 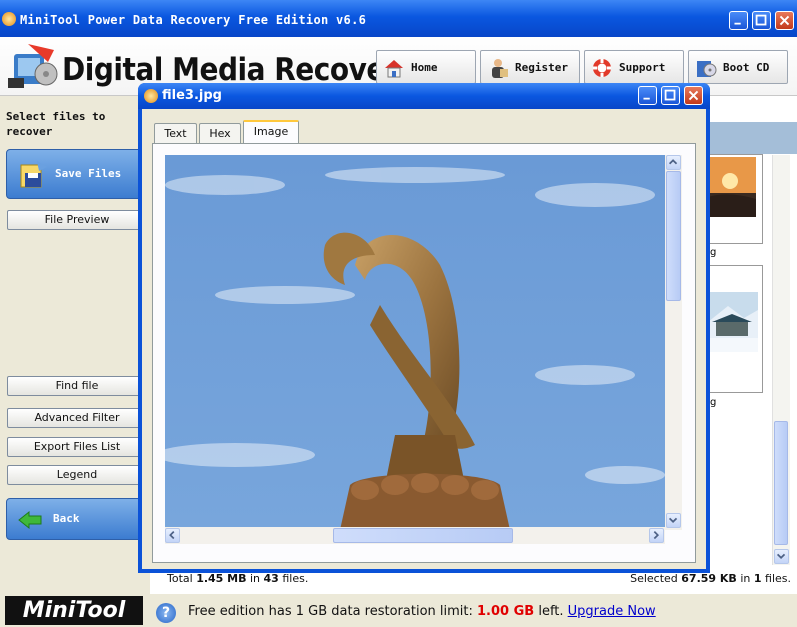 I want to click on list-header-strip, so click(x=752, y=138).